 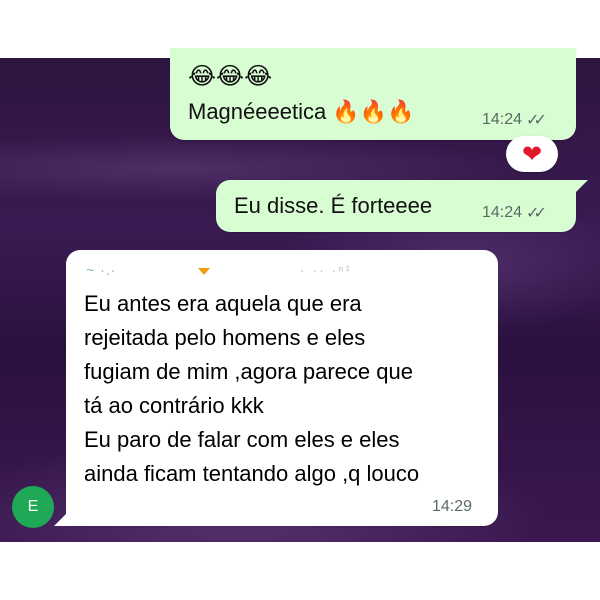 What do you see at coordinates (326, 270) in the screenshot?
I see `sender-phone: · ·· ·ⁿ¹` at bounding box center [326, 270].